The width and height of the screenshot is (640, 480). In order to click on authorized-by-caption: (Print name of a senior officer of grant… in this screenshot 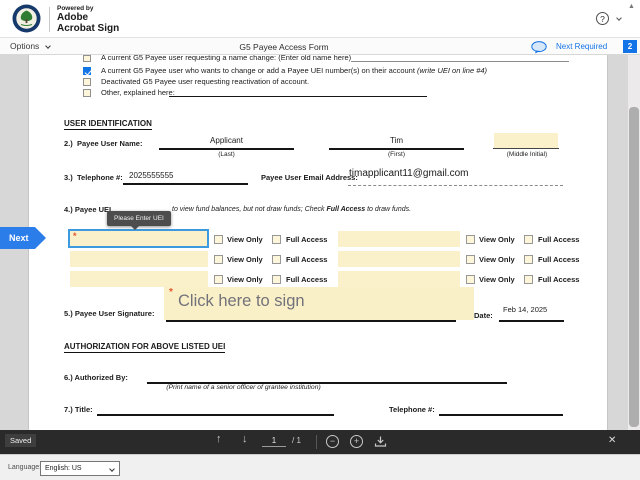, I will do `click(243, 387)`.